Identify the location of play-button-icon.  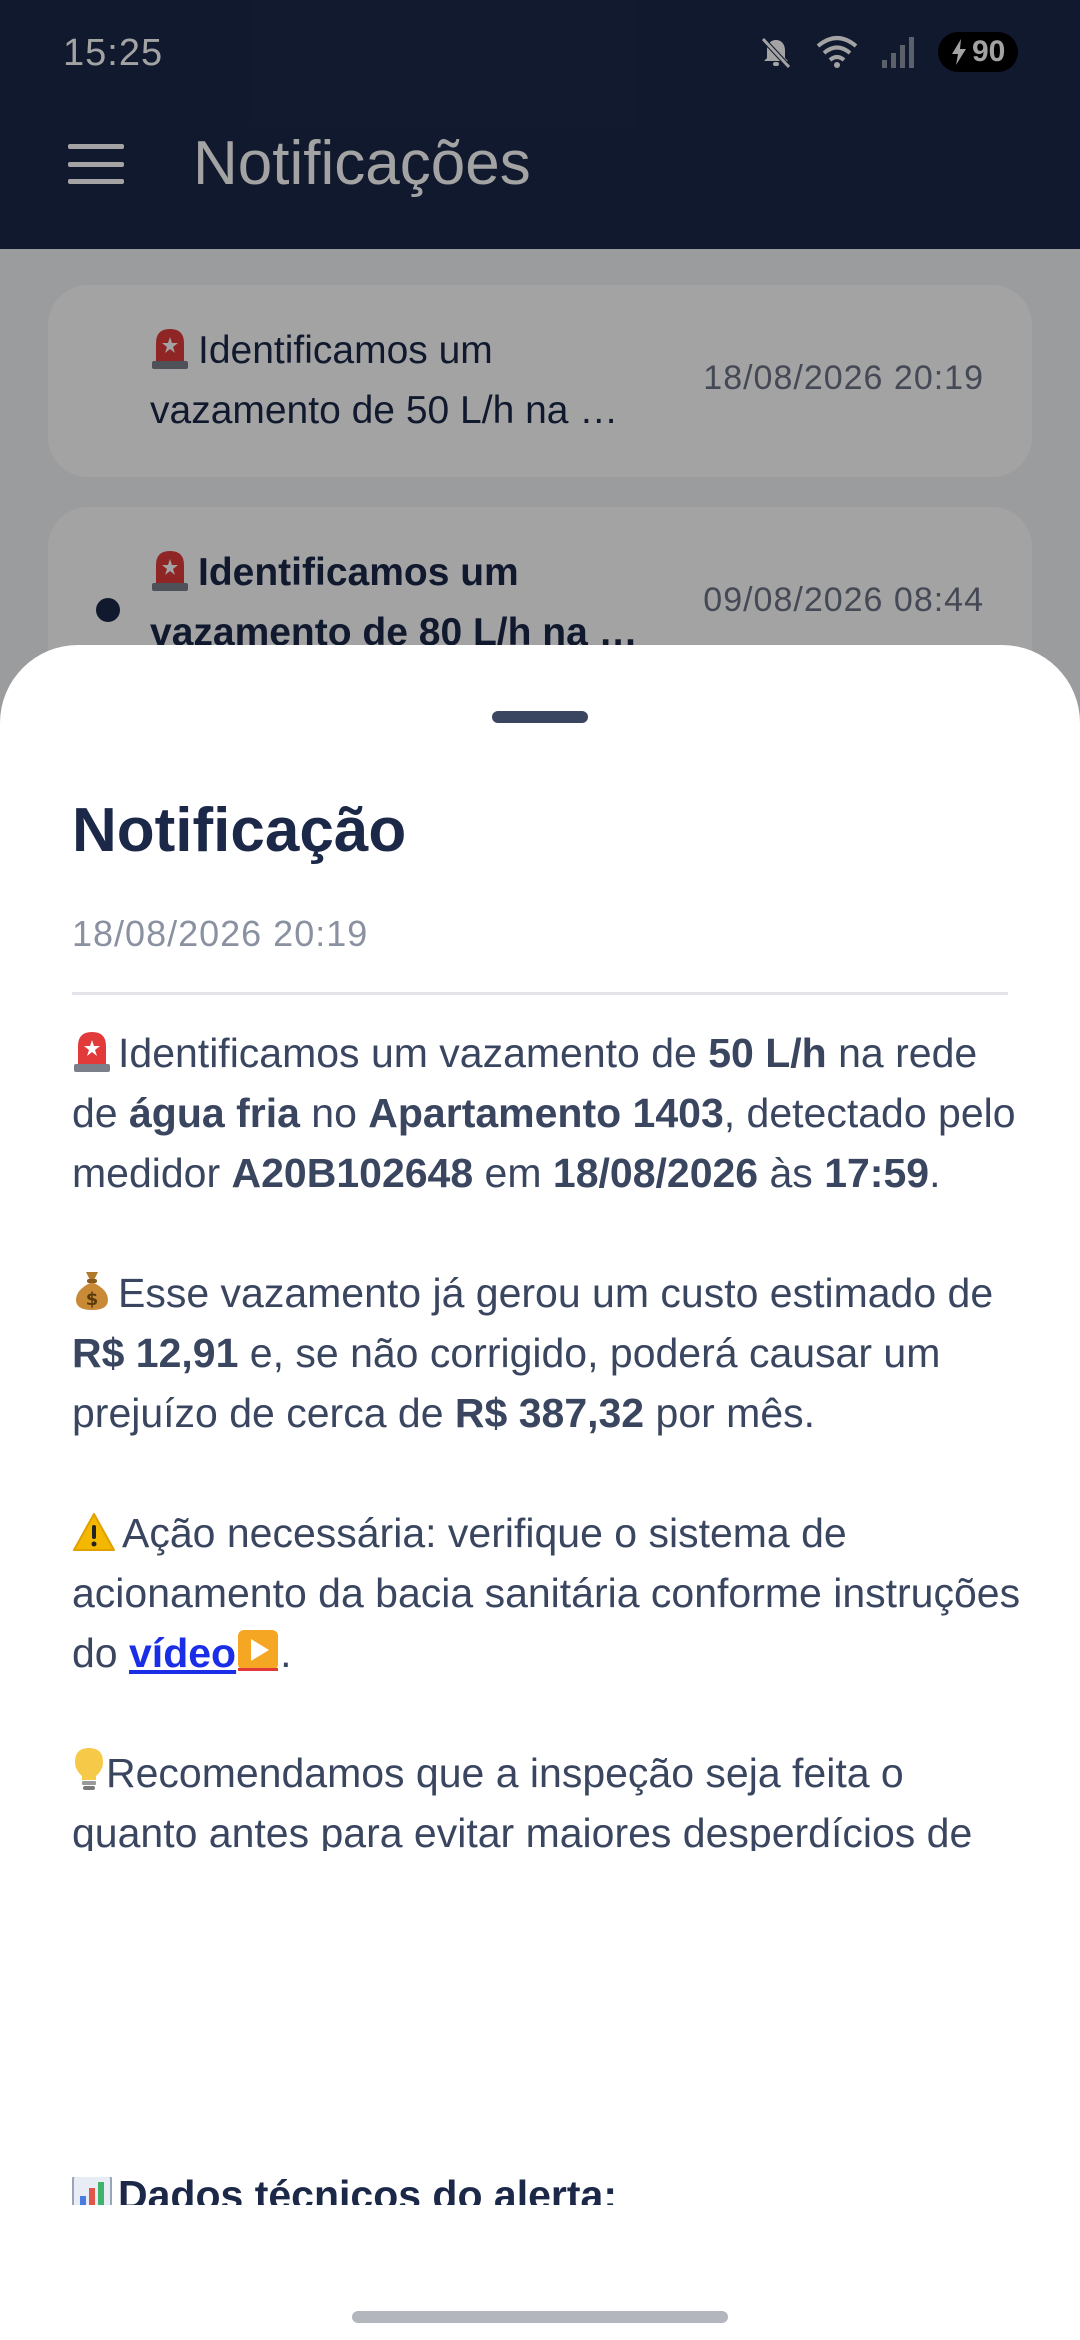
(258, 1650).